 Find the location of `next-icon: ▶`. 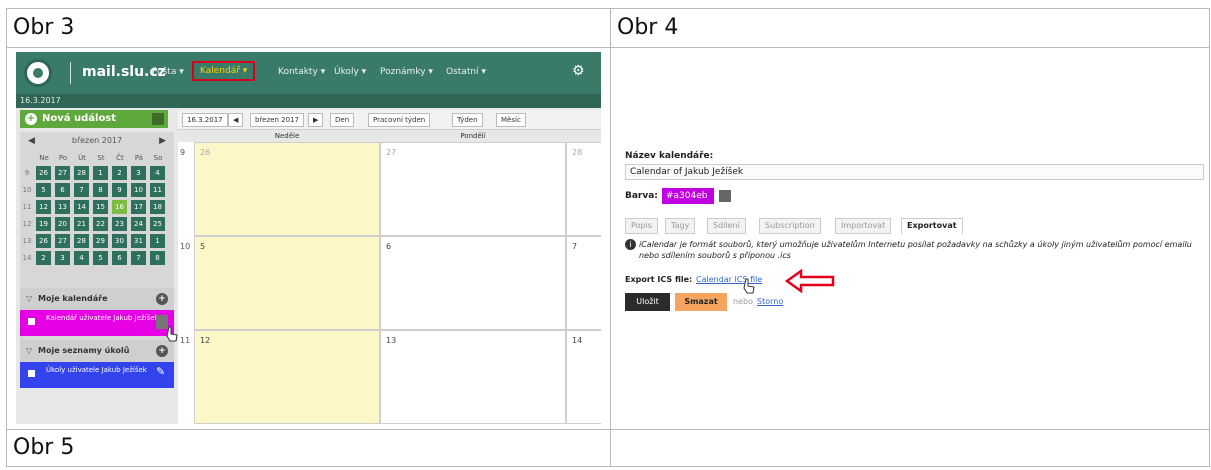

next-icon: ▶ is located at coordinates (316, 120).